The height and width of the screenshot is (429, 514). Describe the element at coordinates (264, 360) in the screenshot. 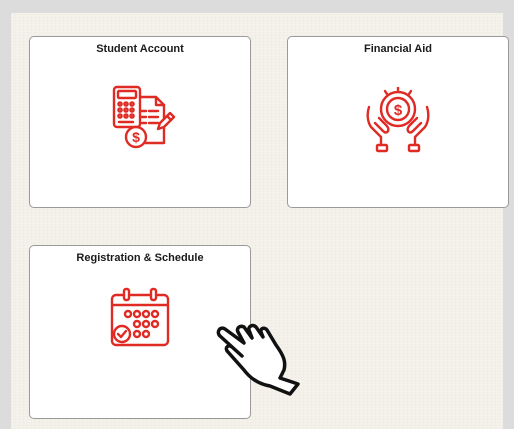

I see `pointing-hand-icon` at that location.